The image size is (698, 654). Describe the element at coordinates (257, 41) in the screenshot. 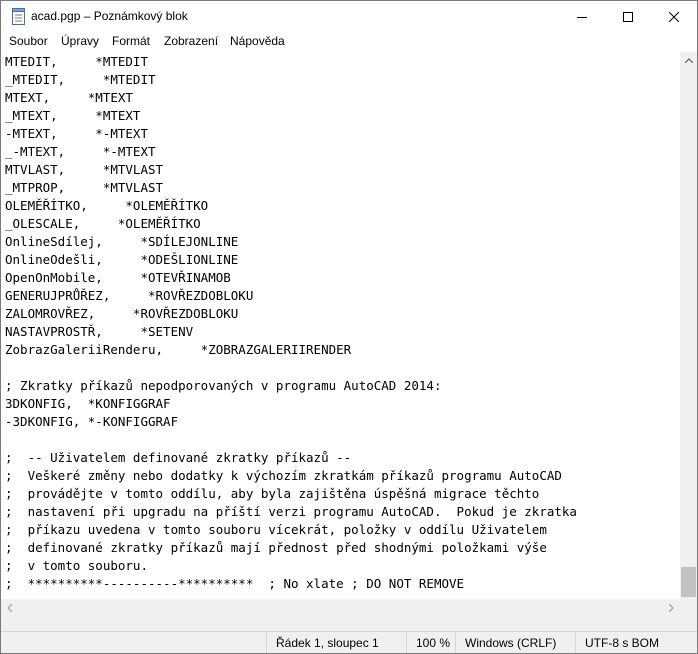

I see `menu-help: Nápověda` at that location.